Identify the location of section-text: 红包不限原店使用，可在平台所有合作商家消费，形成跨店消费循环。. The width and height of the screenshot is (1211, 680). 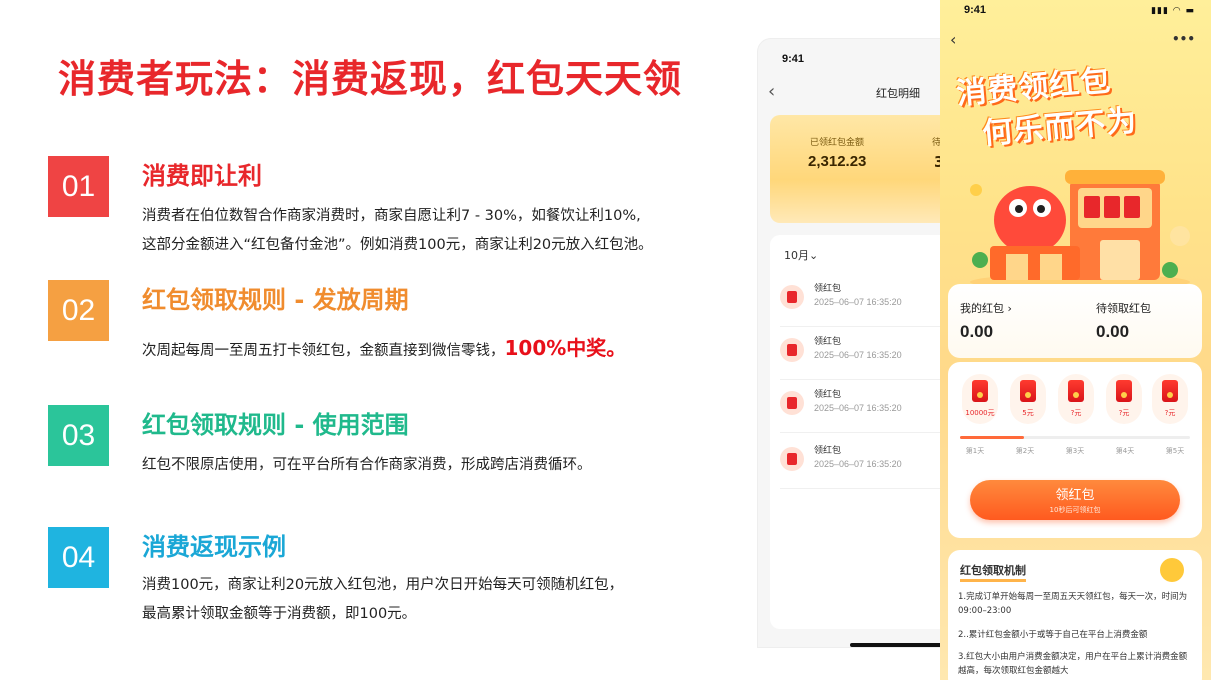
(367, 465).